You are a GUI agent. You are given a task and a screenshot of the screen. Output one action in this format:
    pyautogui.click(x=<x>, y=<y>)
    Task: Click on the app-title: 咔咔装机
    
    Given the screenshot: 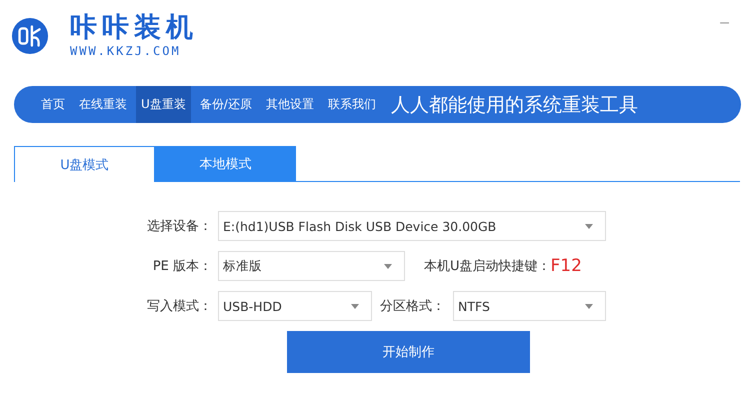 What is the action you would take?
    pyautogui.click(x=134, y=28)
    